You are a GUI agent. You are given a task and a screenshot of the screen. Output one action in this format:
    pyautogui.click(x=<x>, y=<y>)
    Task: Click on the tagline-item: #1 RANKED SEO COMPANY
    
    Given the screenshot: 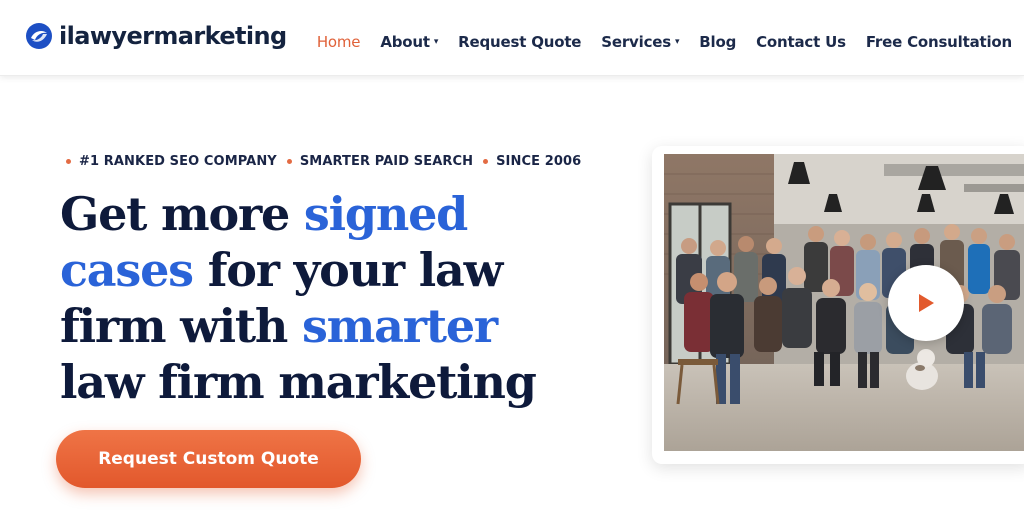 What is the action you would take?
    pyautogui.click(x=171, y=161)
    